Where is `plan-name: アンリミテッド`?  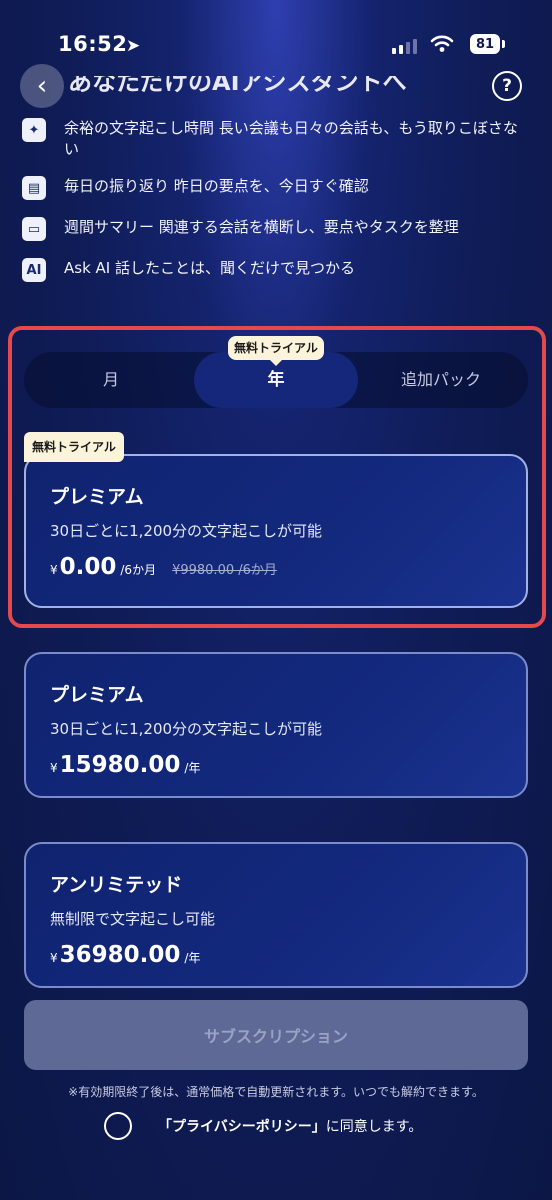
plan-name: アンリミテッド is located at coordinates (116, 885).